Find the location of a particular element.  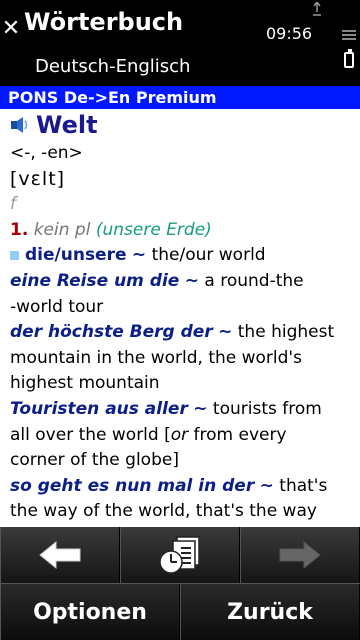

arrow-left-icon is located at coordinates (60, 555).